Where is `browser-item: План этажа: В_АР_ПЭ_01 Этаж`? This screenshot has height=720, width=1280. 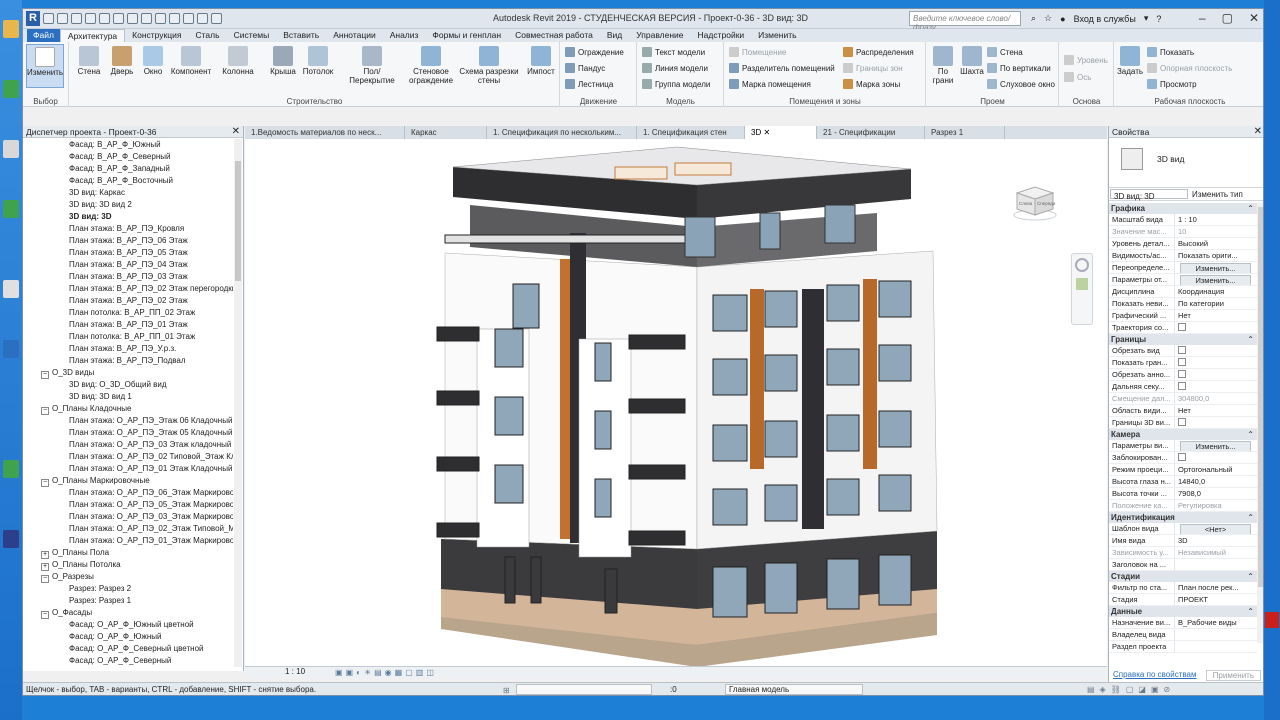
browser-item: План этажа: В_АР_ПЭ_01 Этаж is located at coordinates (128, 325).